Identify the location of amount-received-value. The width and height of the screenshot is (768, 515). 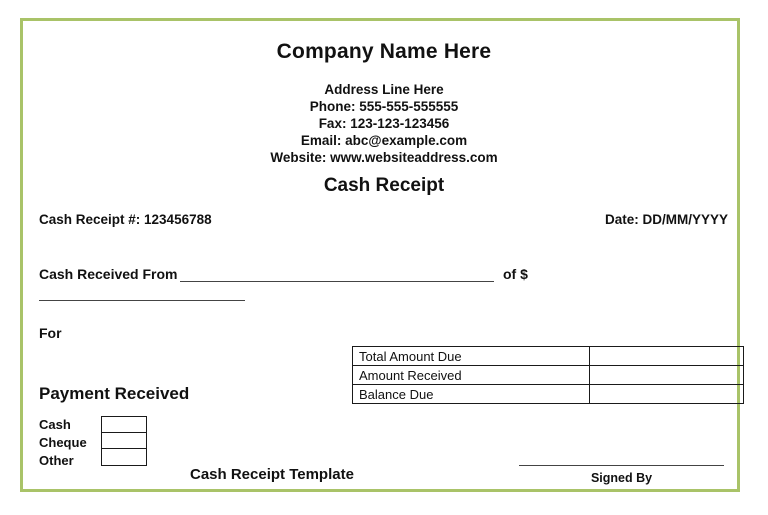
(666, 375).